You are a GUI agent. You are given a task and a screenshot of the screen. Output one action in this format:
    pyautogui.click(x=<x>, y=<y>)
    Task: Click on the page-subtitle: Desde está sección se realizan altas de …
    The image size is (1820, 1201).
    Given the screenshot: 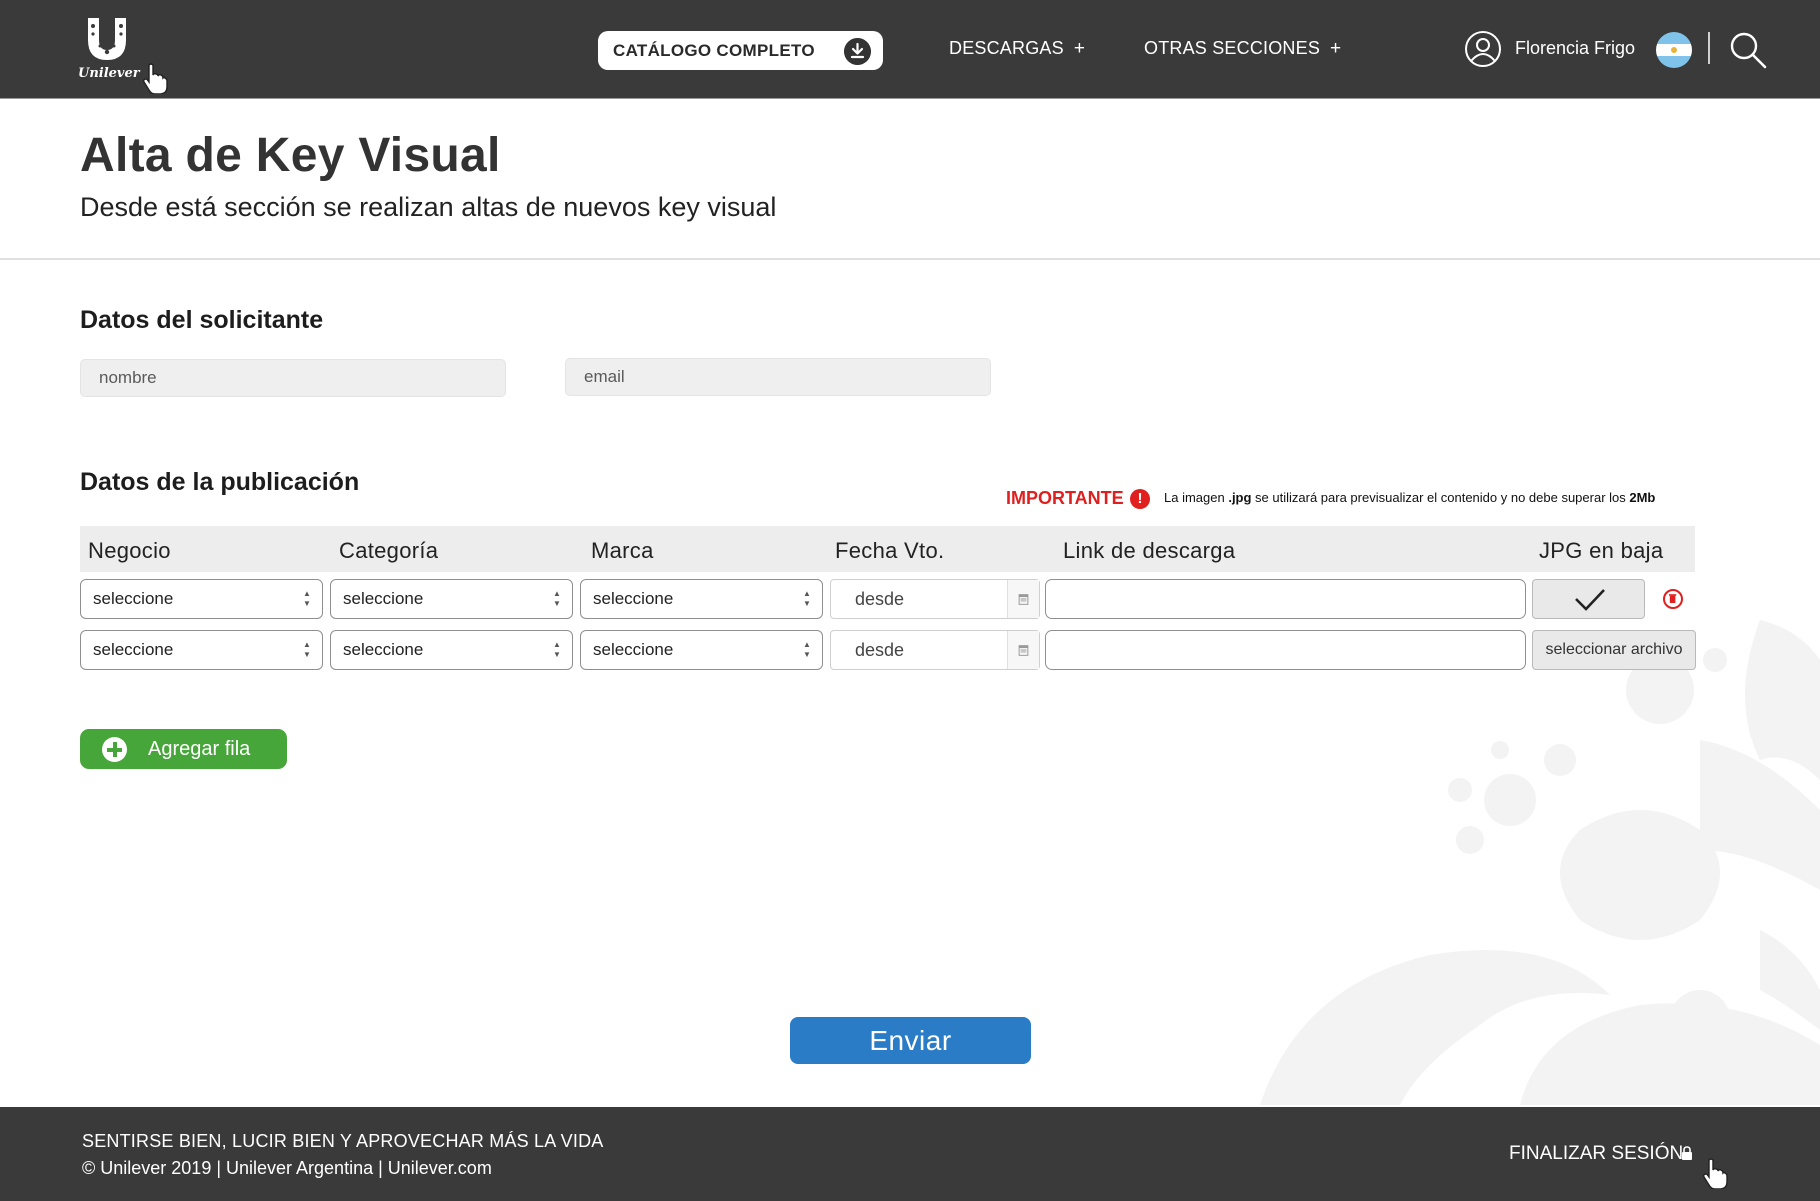 What is the action you would take?
    pyautogui.click(x=428, y=207)
    